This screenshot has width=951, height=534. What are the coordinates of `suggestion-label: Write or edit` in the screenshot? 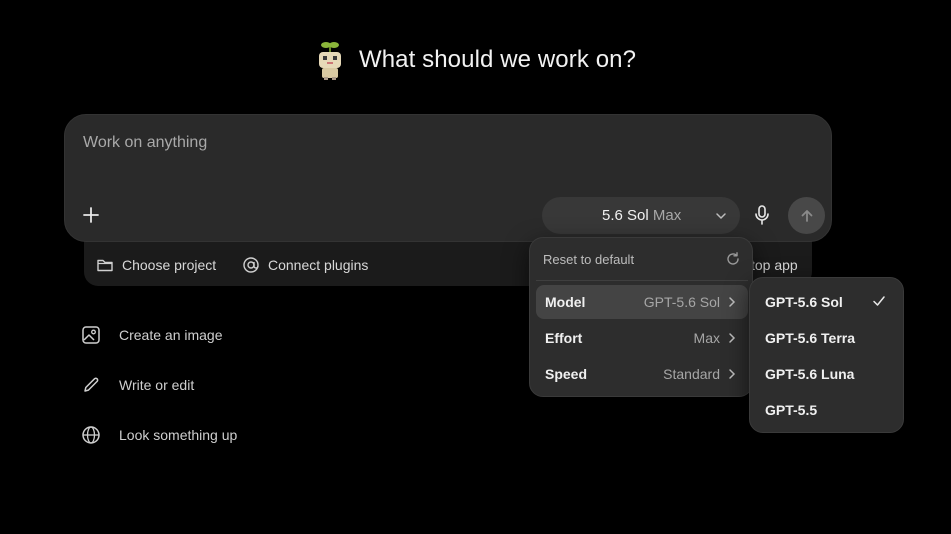 It's located at (157, 385).